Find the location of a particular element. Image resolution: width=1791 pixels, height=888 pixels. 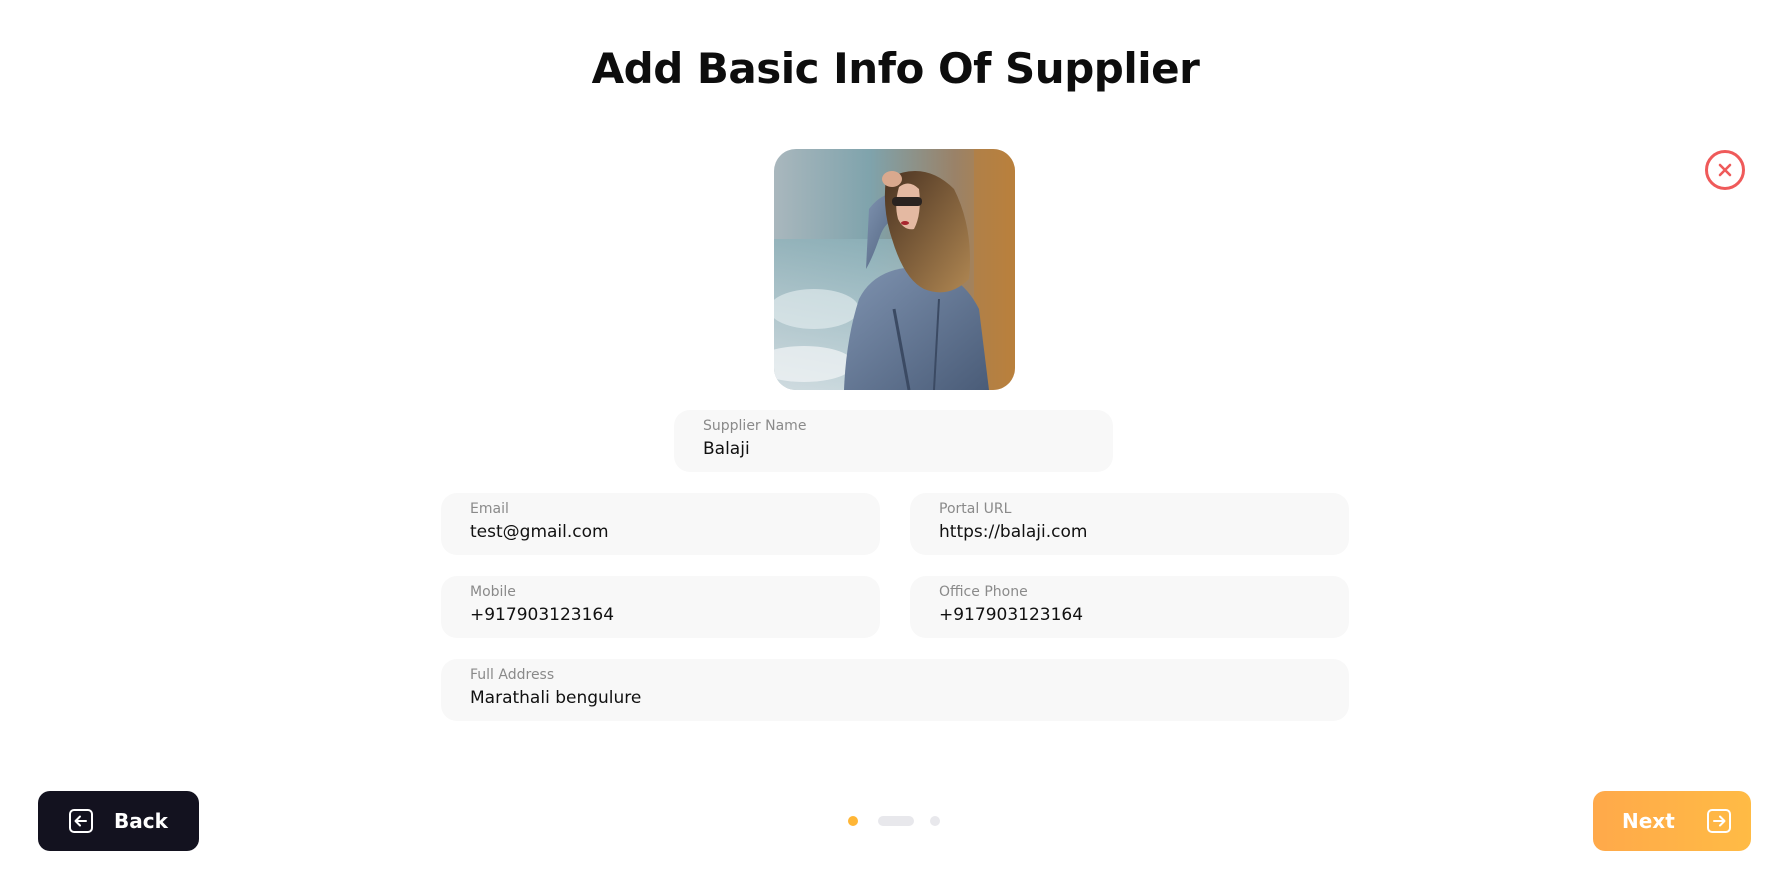

portal-url-field: Portal URL is located at coordinates (1129, 524).